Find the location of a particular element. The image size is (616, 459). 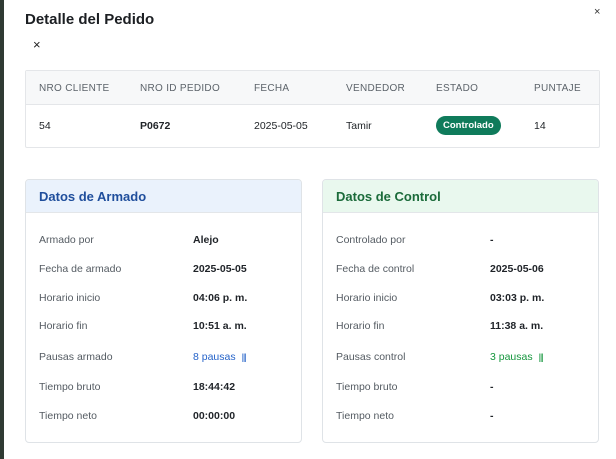

control-row-fecha: Fecha de control 2025-05-06 is located at coordinates (460, 270).